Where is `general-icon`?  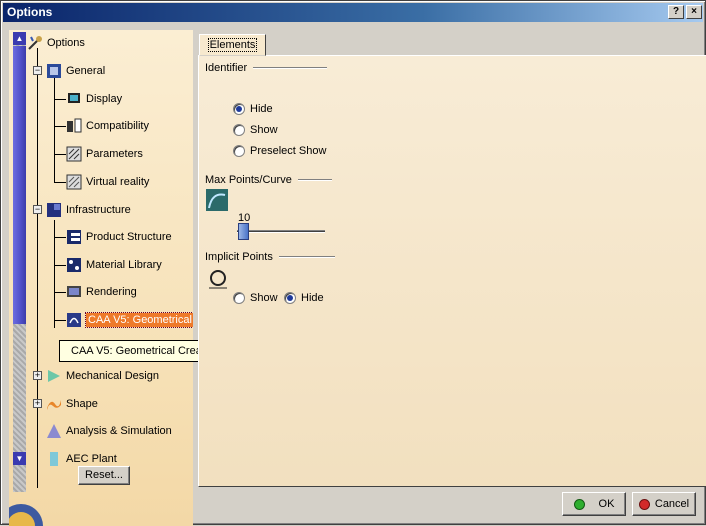
general-icon is located at coordinates (54, 71).